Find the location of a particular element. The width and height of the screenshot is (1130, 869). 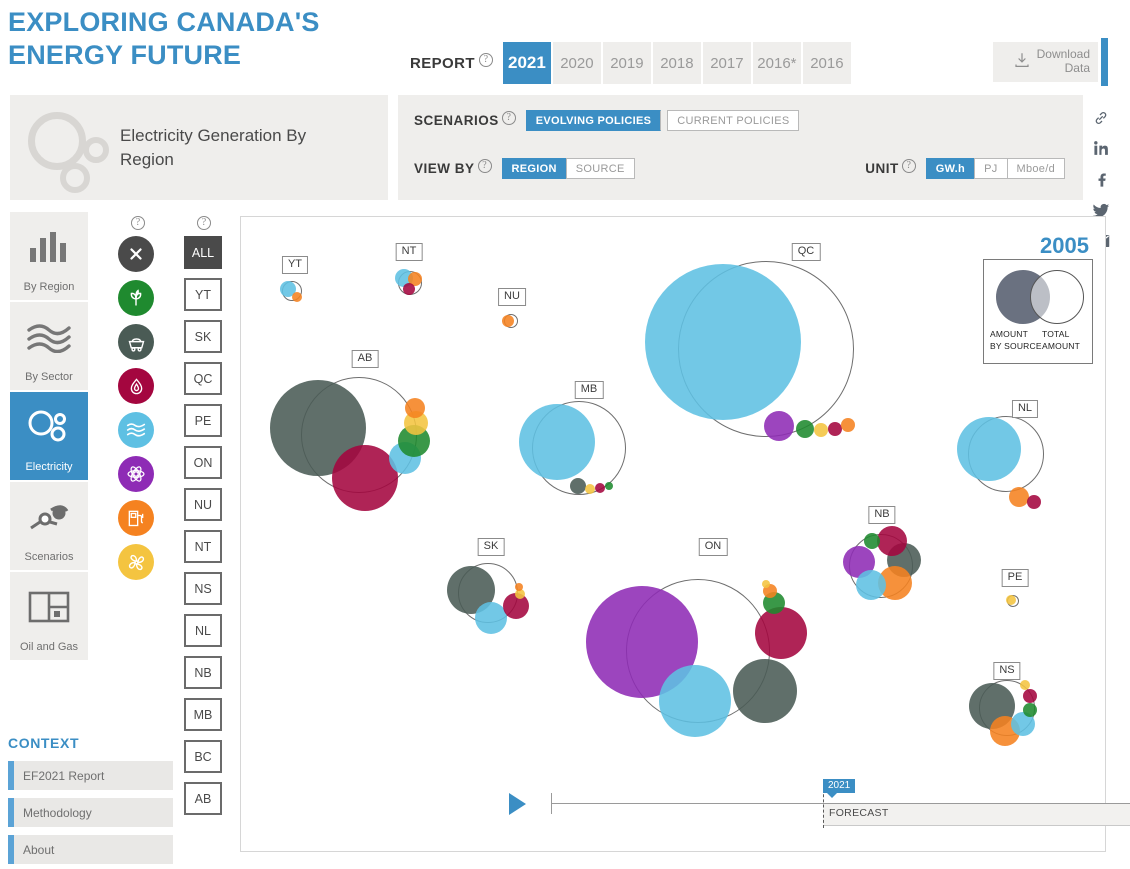

source-bubble-ns-wind-solar is located at coordinates (1025, 685).